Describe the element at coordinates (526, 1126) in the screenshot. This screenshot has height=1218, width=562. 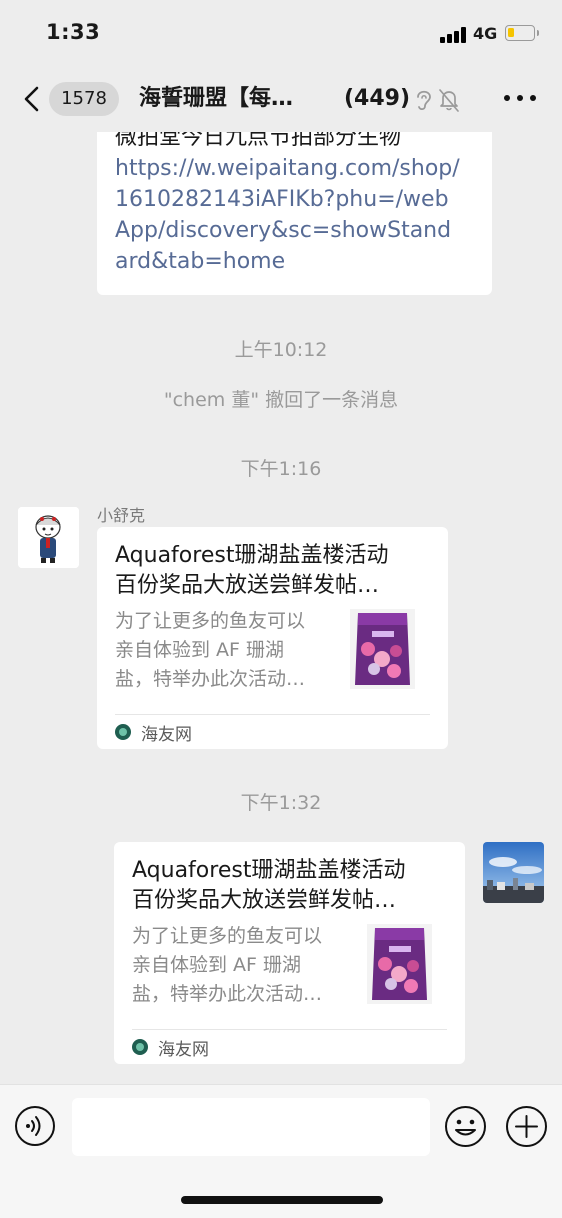
I see `plus-icon` at that location.